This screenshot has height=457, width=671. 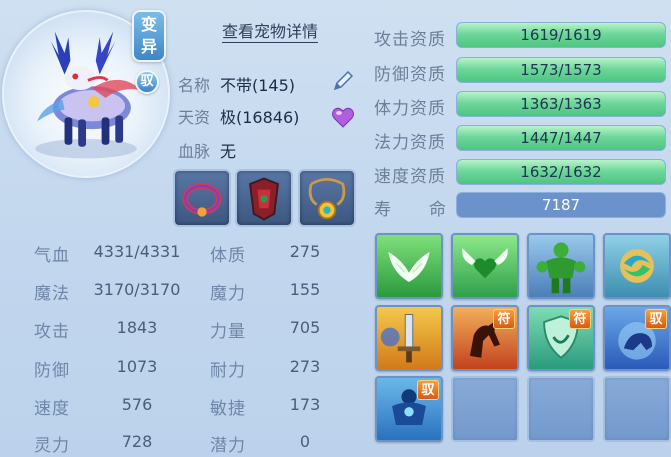 I want to click on defense-value: 1073, so click(x=137, y=366).